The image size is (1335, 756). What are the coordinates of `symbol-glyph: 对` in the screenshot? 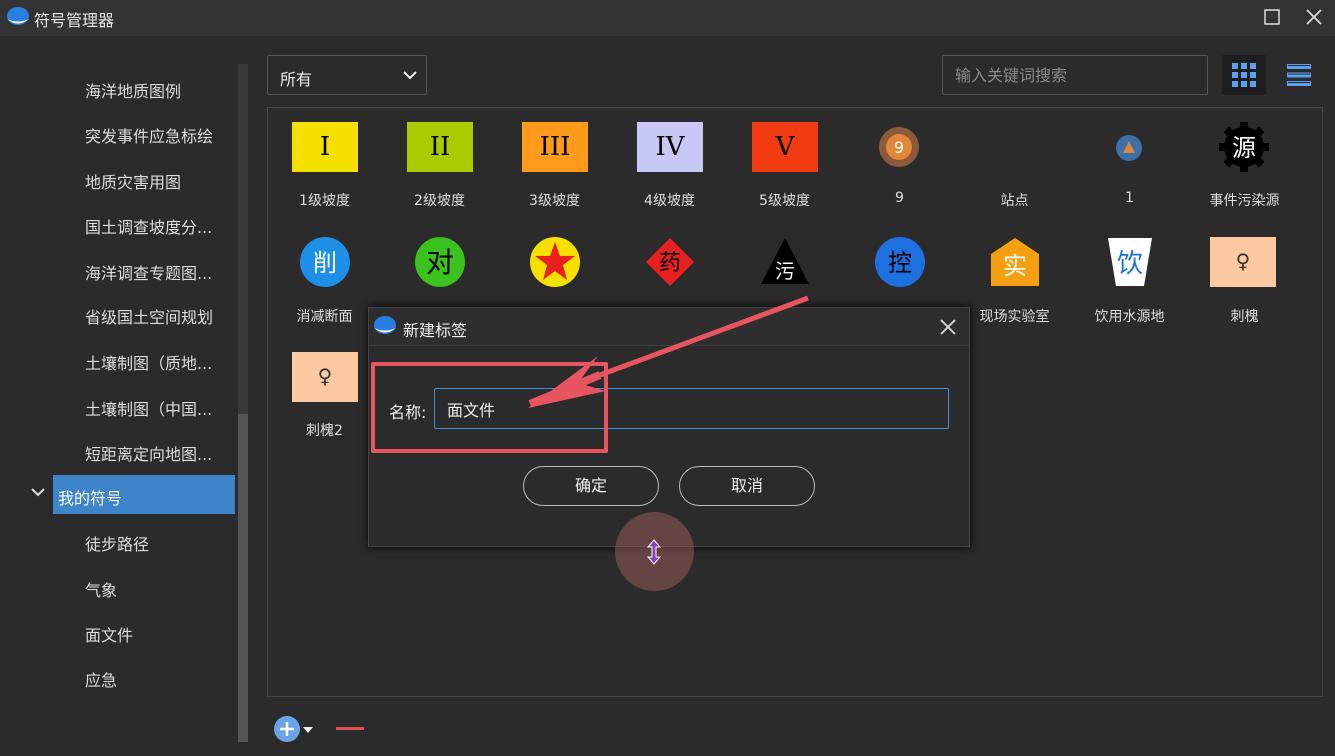 It's located at (440, 262).